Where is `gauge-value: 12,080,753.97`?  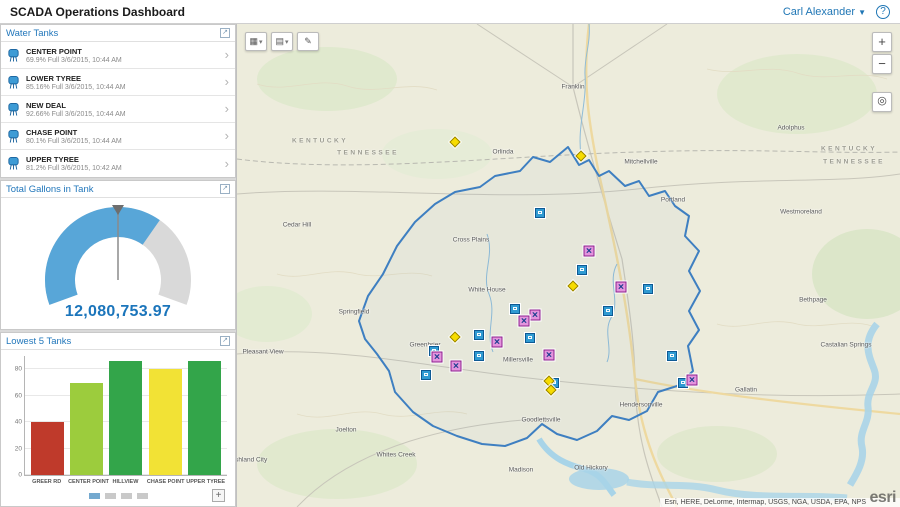
gauge-value: 12,080,753.97 is located at coordinates (118, 311).